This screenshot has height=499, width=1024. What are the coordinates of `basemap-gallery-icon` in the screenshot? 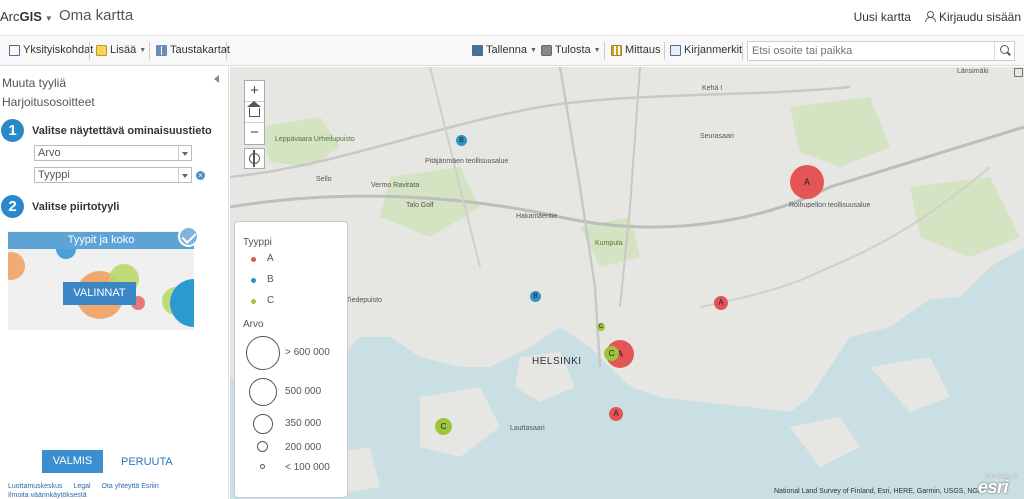 It's located at (161, 50).